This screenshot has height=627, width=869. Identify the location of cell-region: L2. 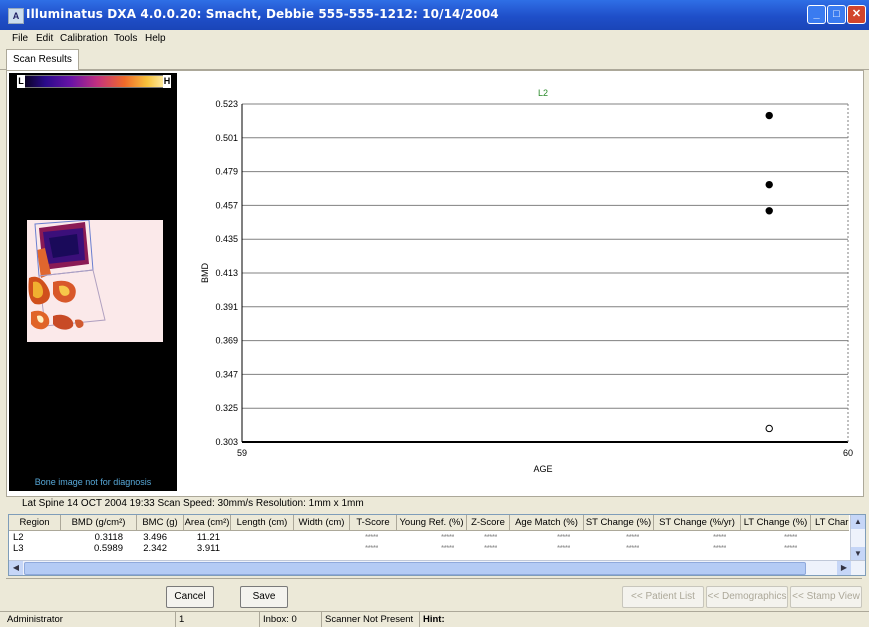
(18, 537).